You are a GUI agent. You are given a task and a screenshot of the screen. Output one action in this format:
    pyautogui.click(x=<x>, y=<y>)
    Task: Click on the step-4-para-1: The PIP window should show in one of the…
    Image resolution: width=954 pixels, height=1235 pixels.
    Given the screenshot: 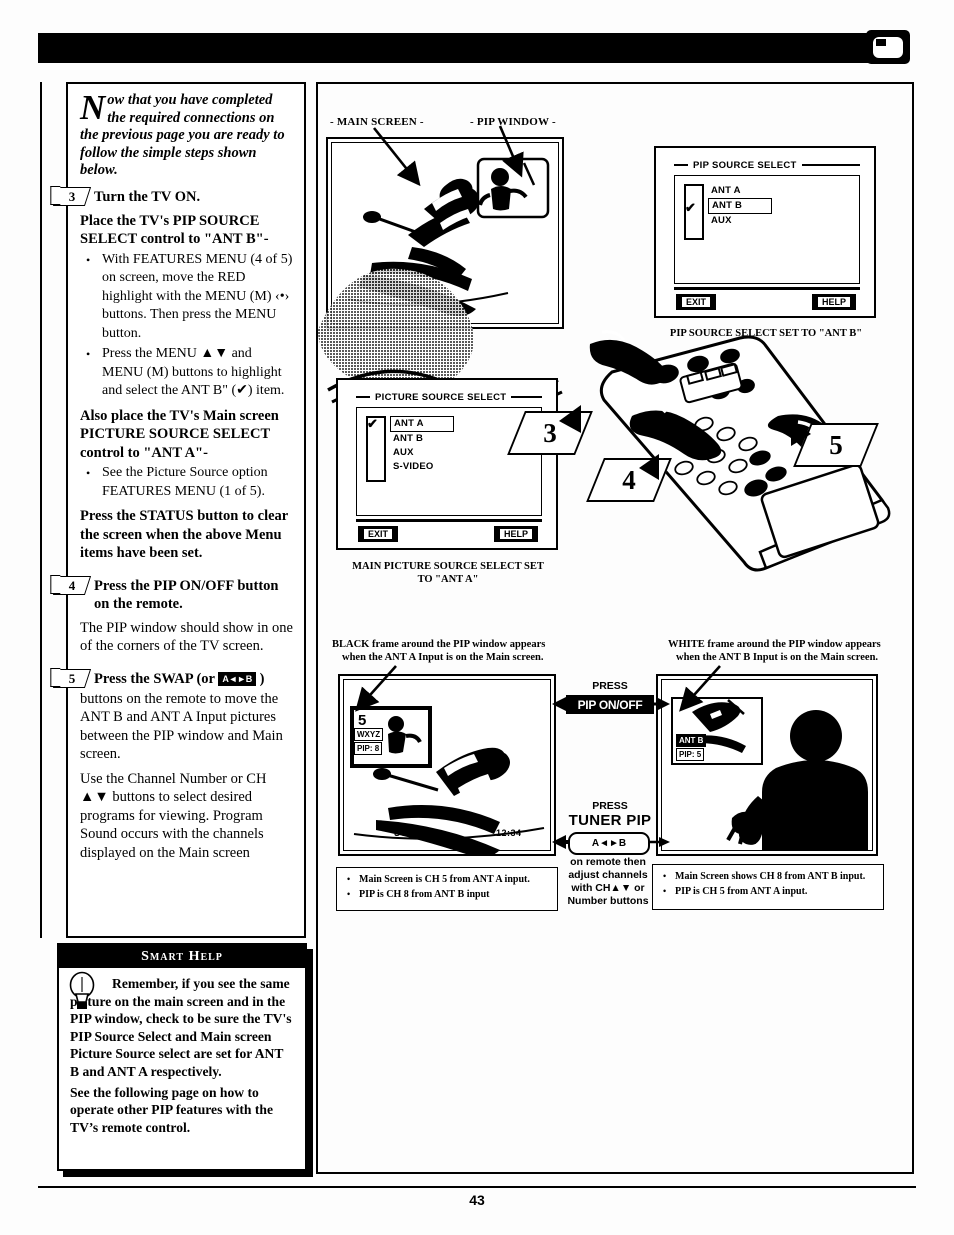 What is the action you would take?
    pyautogui.click(x=186, y=637)
    